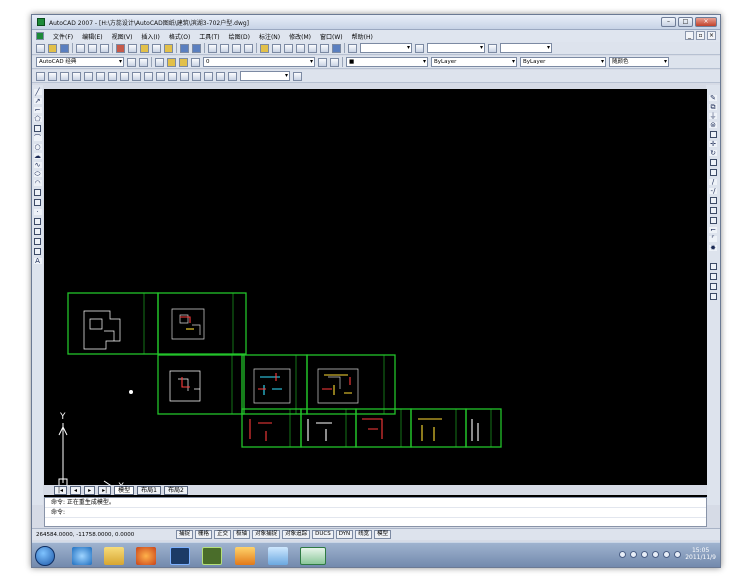 The height and width of the screenshot is (587, 750). Describe the element at coordinates (224, 48) in the screenshot. I see `zoom-realtime-icon` at that location.